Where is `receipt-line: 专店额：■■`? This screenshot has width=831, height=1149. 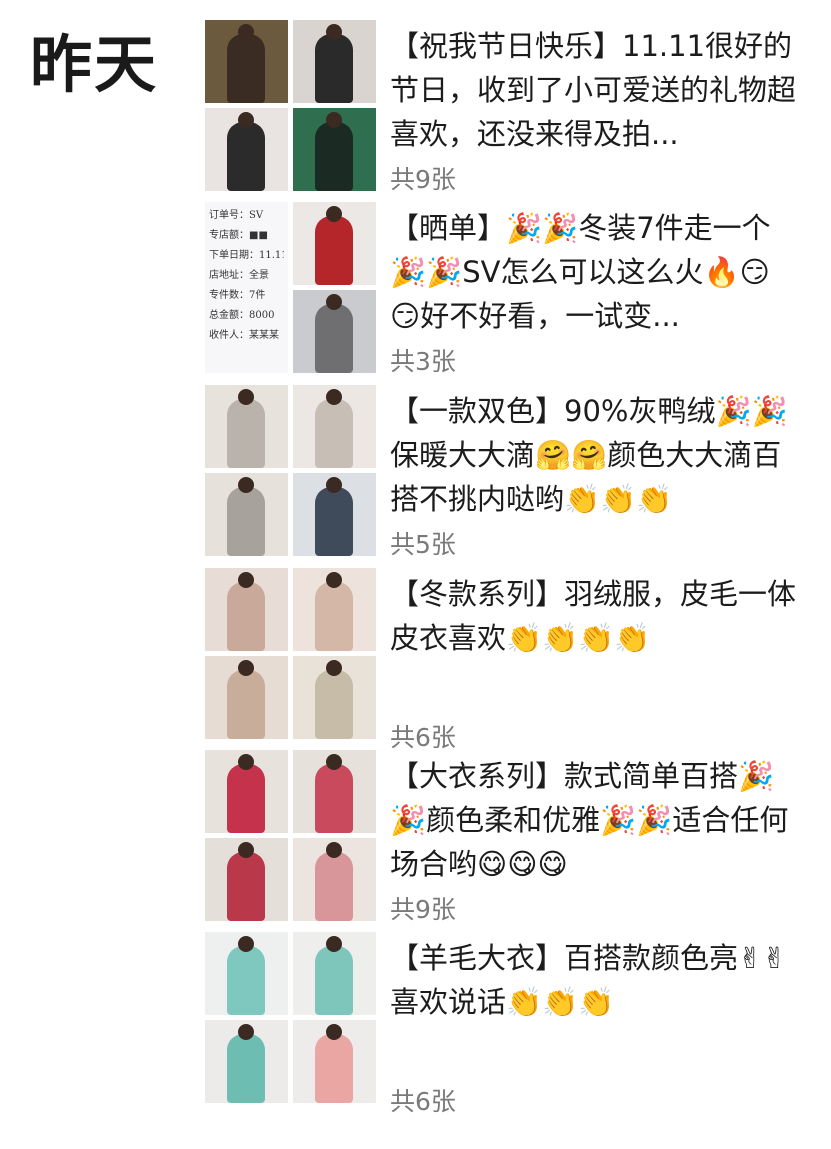
receipt-line: 专店额：■■ is located at coordinates (238, 235).